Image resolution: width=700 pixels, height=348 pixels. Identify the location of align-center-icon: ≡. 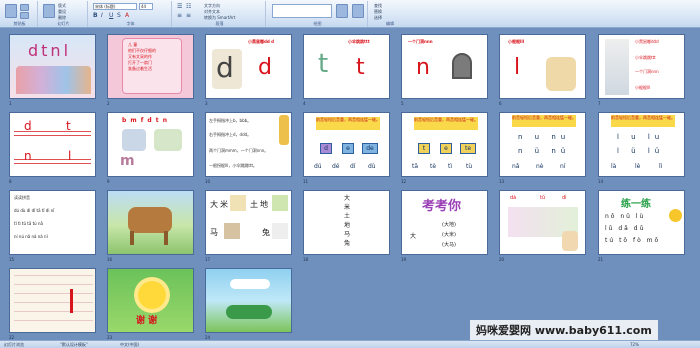
(188, 15).